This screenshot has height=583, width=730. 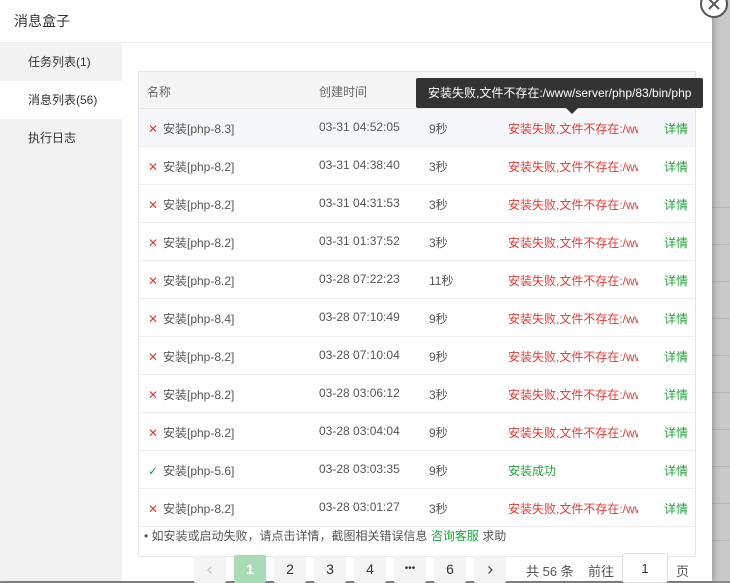 What do you see at coordinates (289, 536) in the screenshot?
I see `help-note-text: 如安装或启动失败，请点击详情，截图相关错误信息` at bounding box center [289, 536].